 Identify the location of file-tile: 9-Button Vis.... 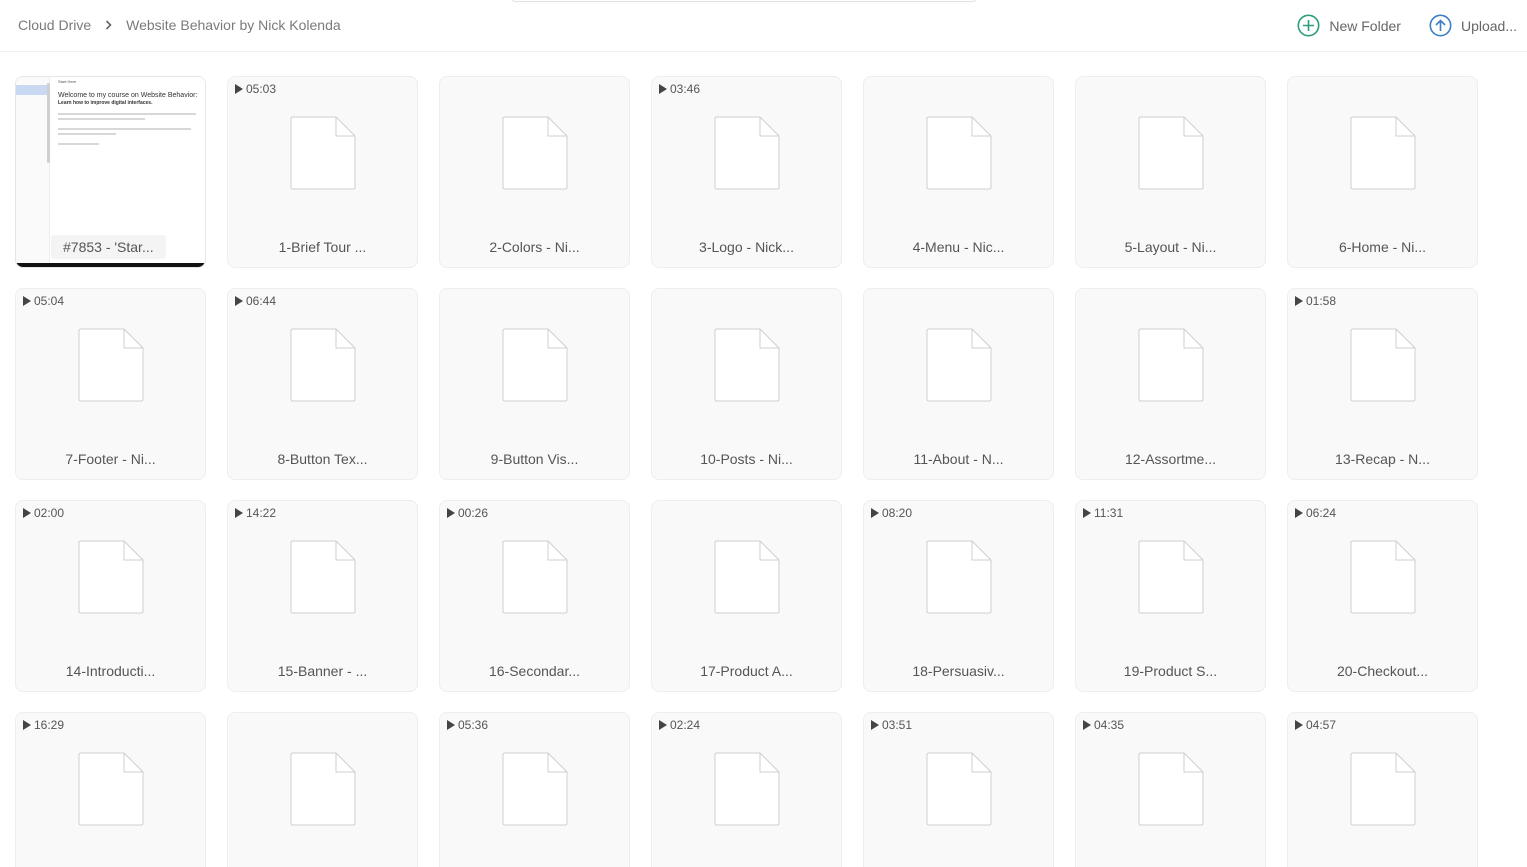
(534, 384).